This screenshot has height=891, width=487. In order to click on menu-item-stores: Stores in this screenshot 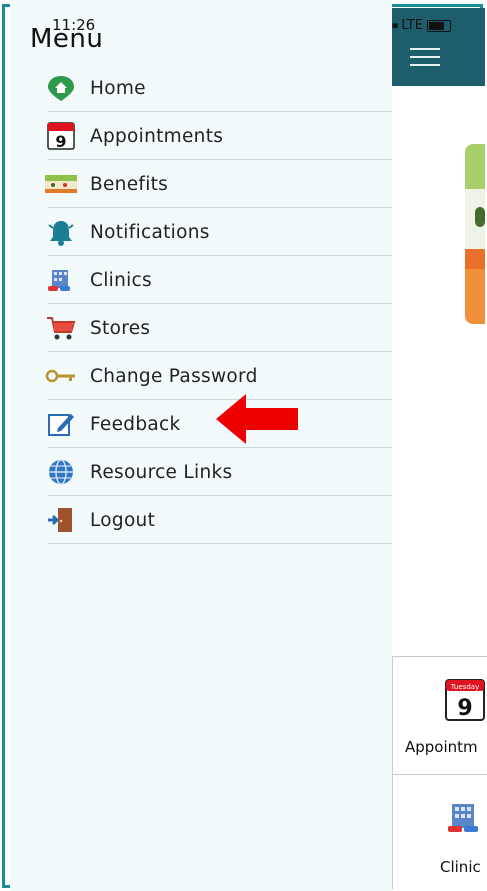, I will do `click(217, 328)`.